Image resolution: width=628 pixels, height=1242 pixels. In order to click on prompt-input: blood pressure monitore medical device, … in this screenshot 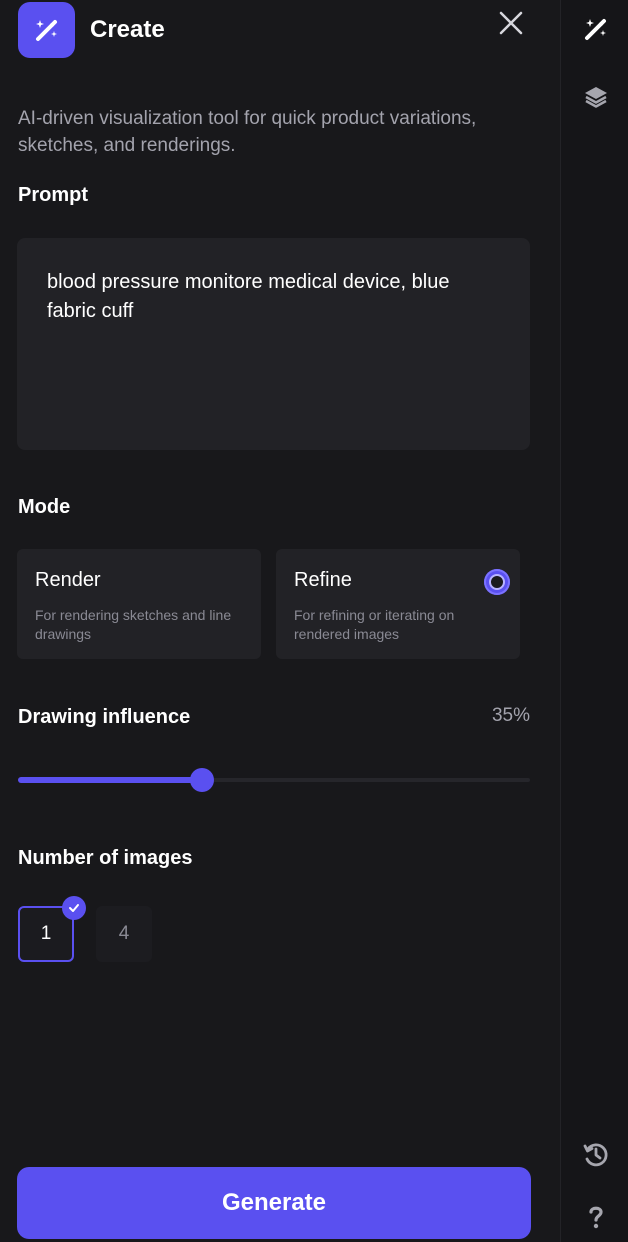, I will do `click(273, 344)`.